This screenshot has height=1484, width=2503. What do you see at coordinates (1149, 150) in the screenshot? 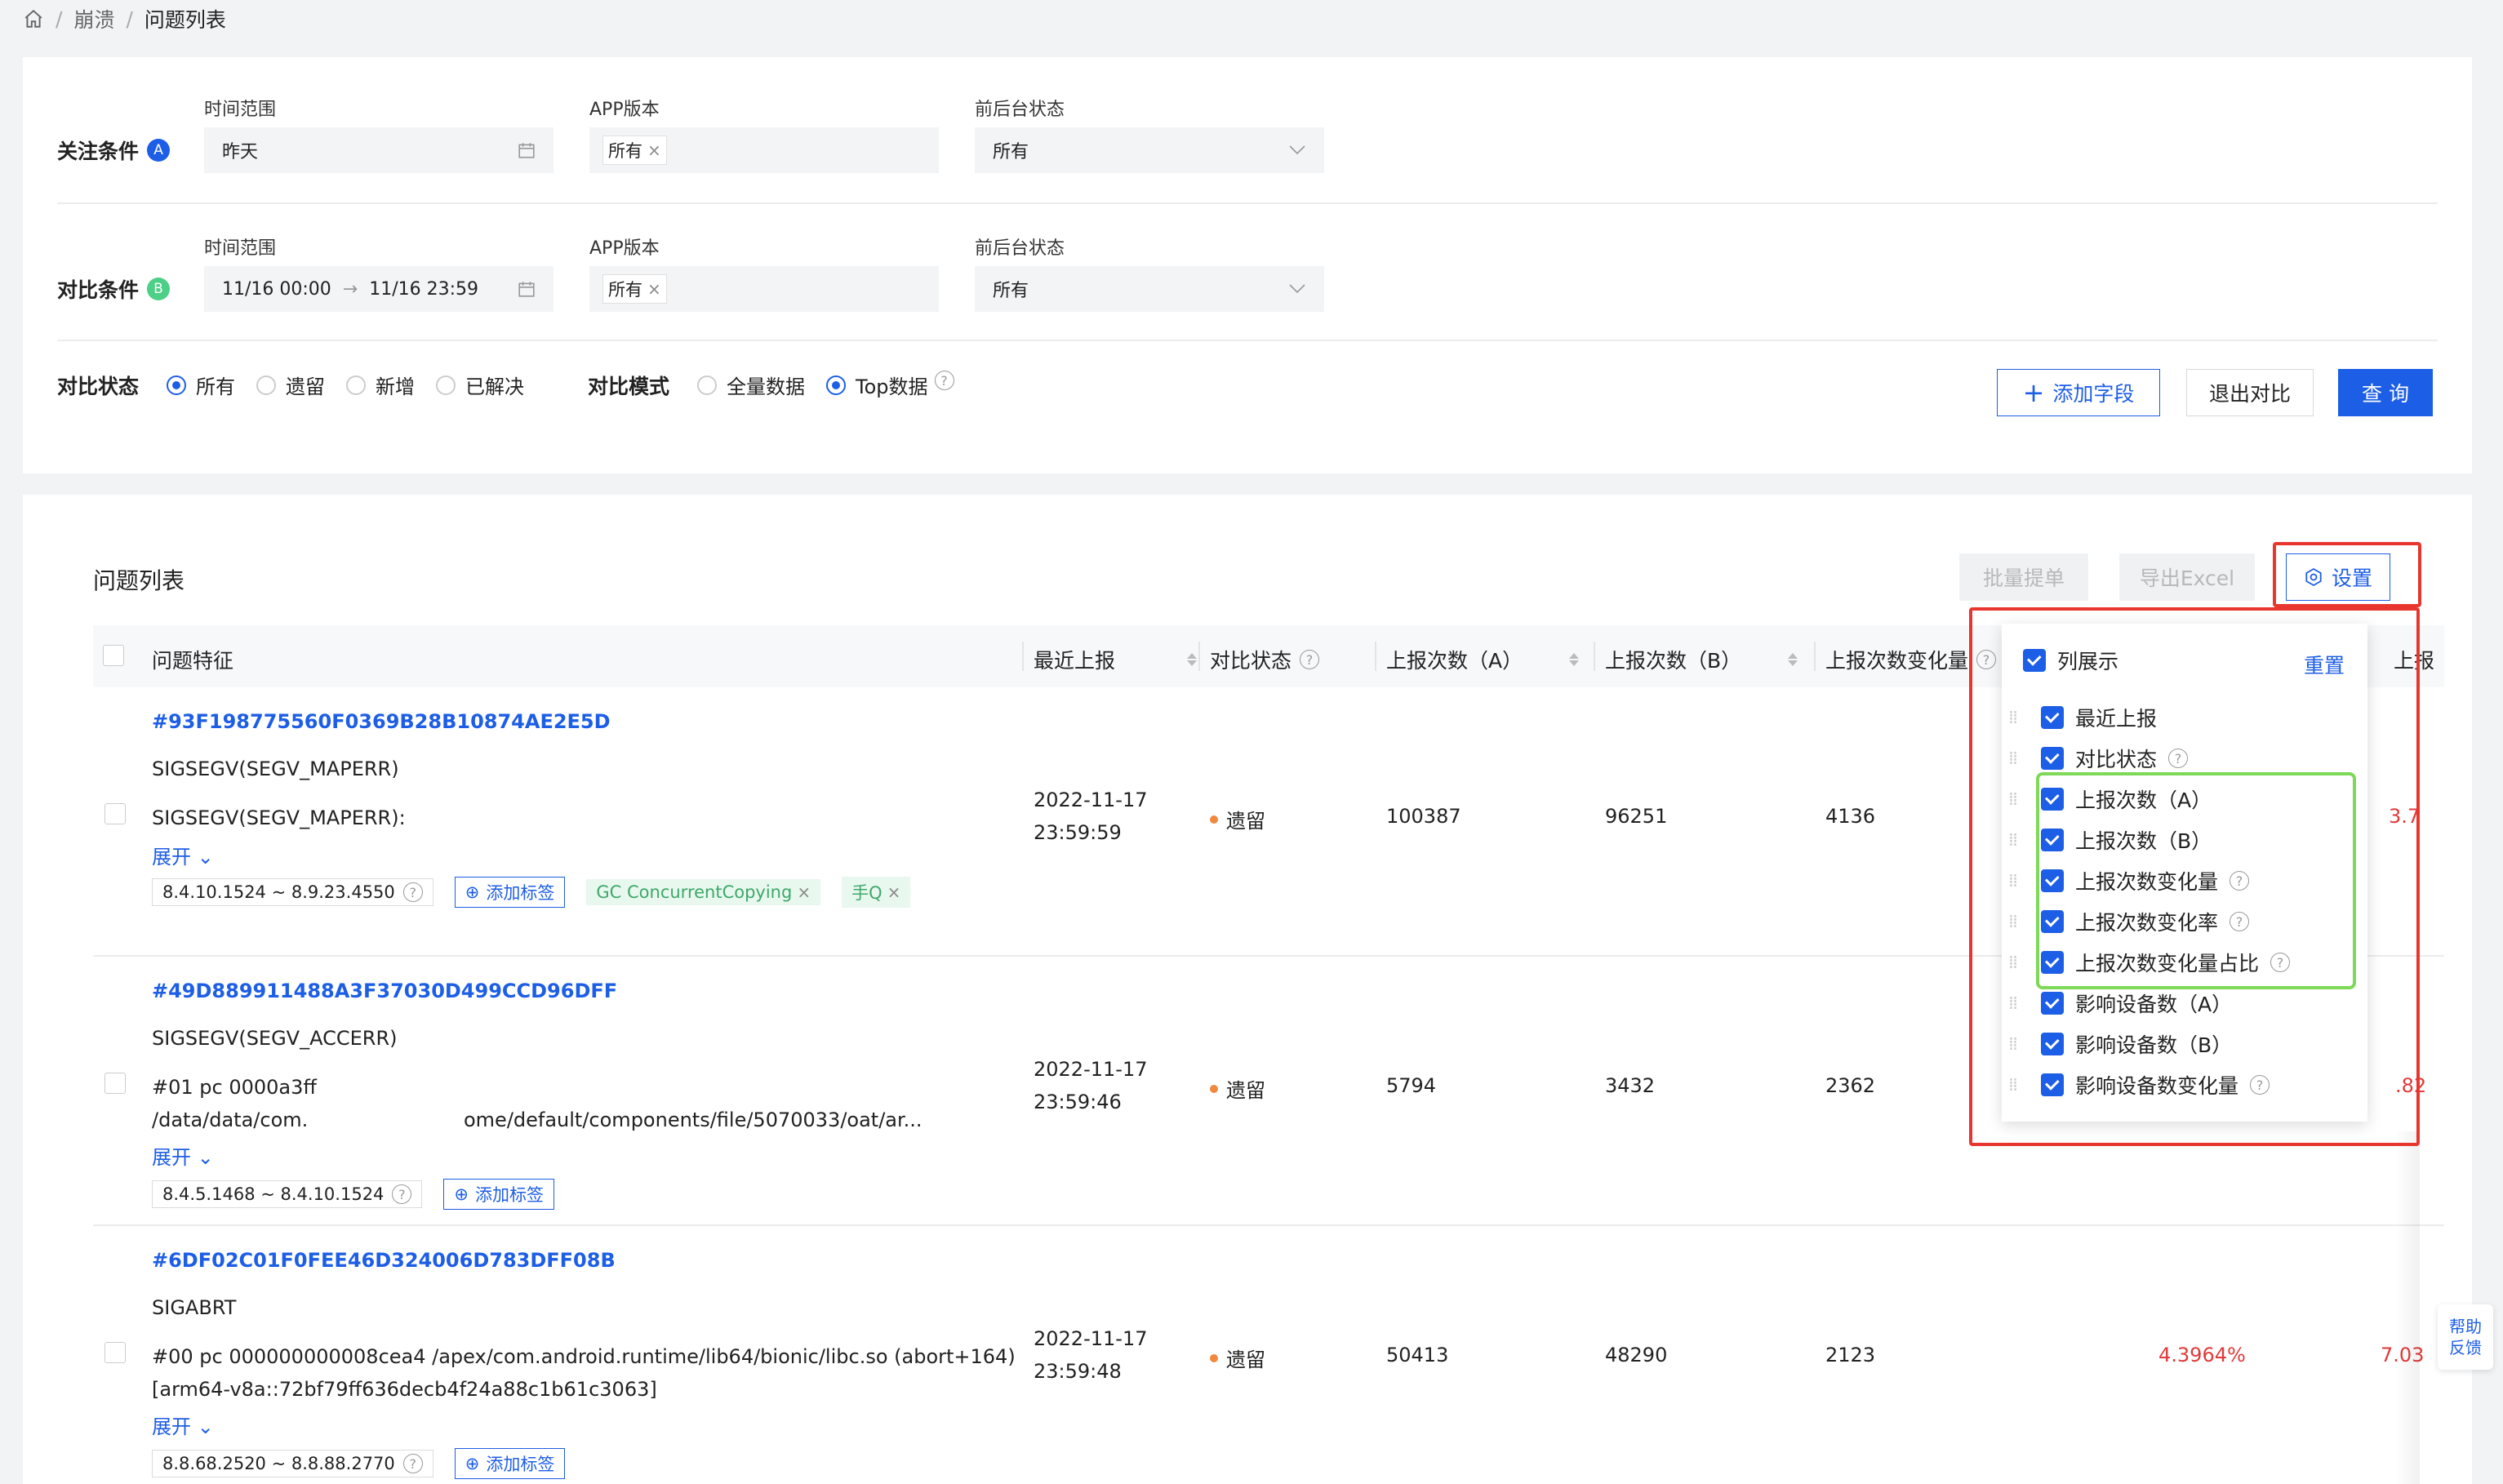
I see `focus-state-select: 所有` at bounding box center [1149, 150].